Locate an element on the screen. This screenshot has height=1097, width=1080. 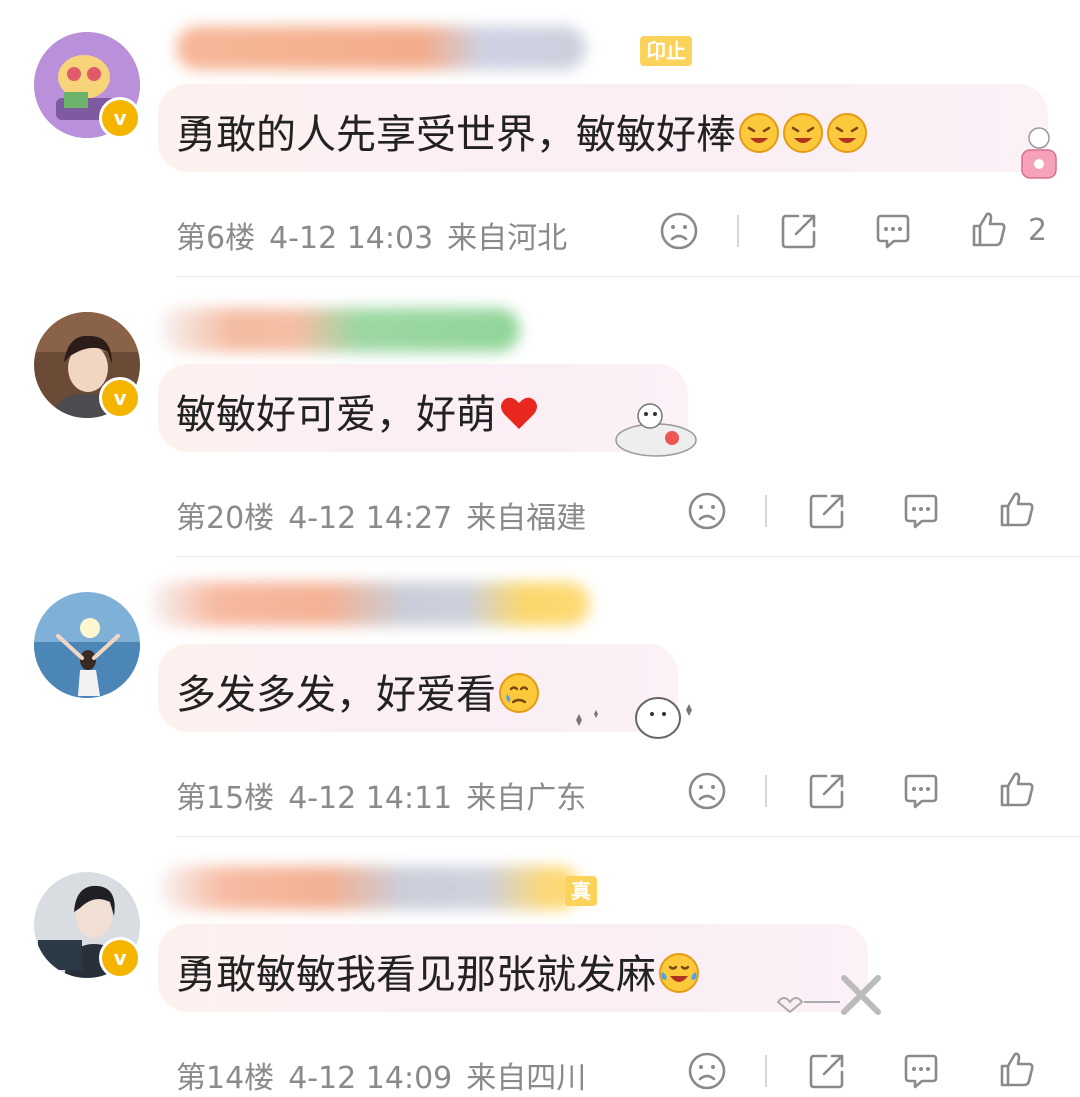
crying-emoji-icon is located at coordinates (519, 693).